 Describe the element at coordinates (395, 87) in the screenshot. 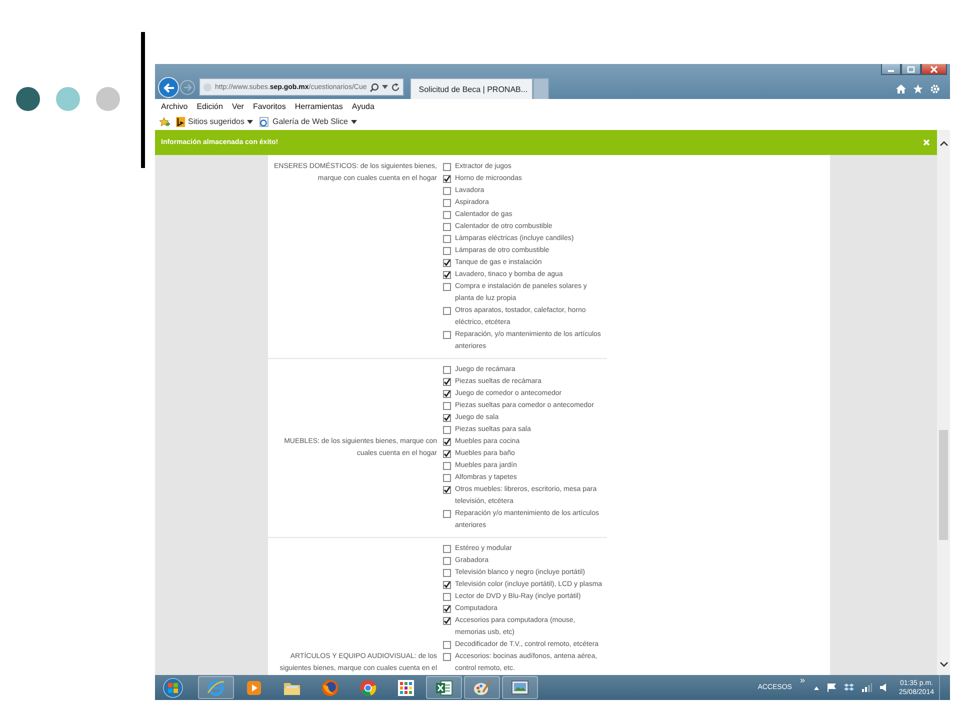

I see `refresh-icon` at that location.